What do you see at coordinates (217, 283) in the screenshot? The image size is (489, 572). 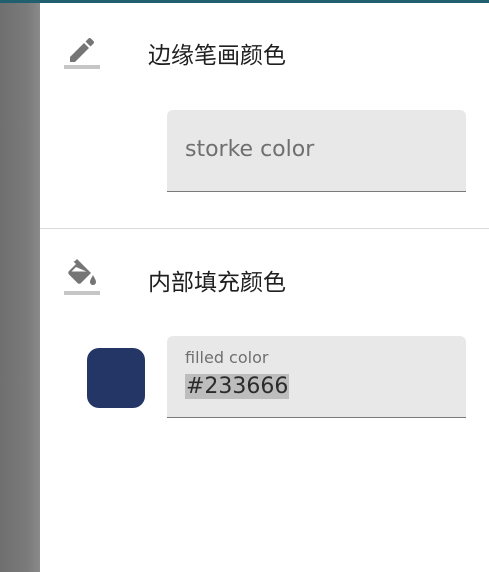 I see `fill-color-title: 内部填充颜色` at bounding box center [217, 283].